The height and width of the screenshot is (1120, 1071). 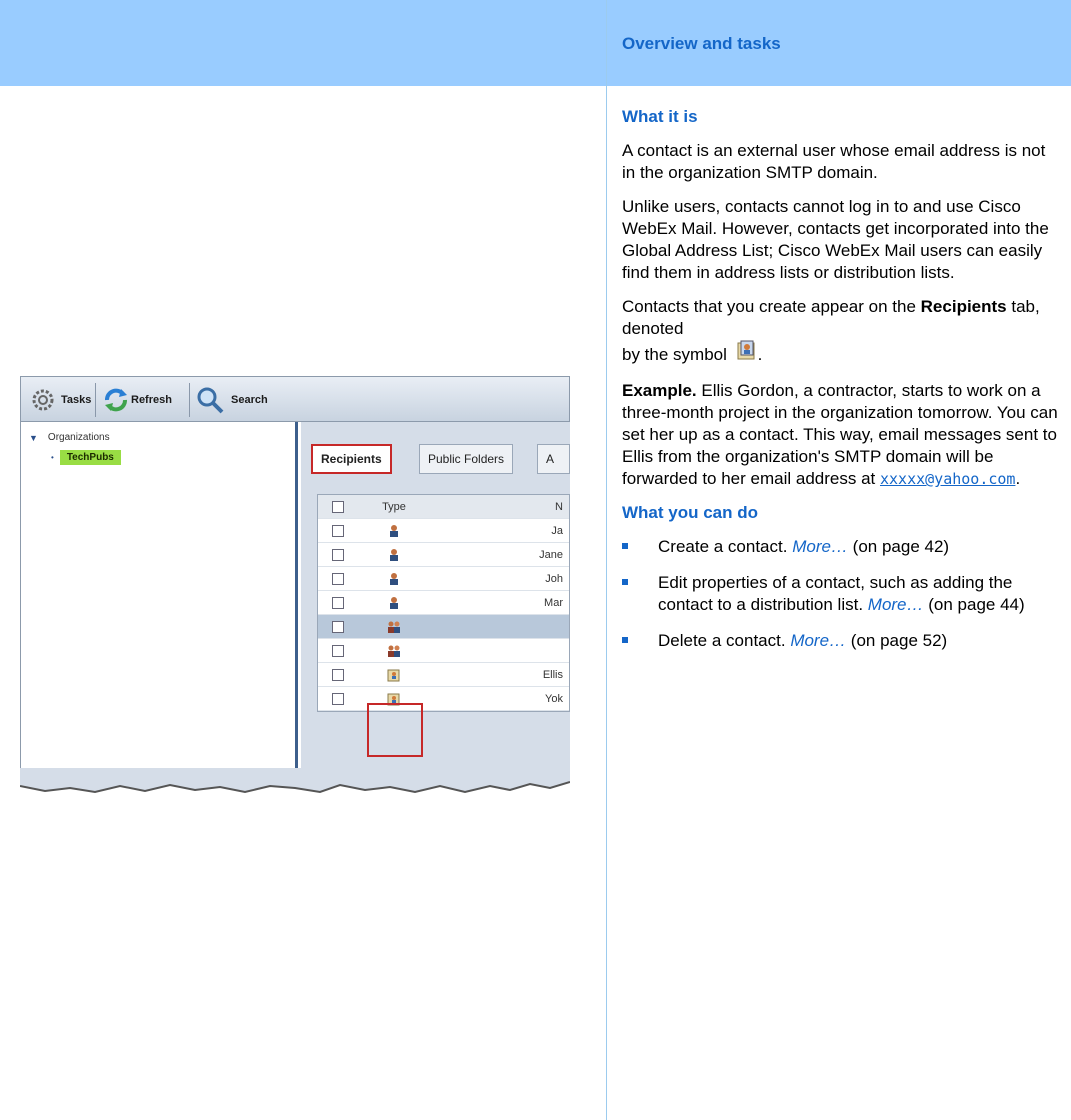 I want to click on row-name: Yok, so click(x=554, y=698).